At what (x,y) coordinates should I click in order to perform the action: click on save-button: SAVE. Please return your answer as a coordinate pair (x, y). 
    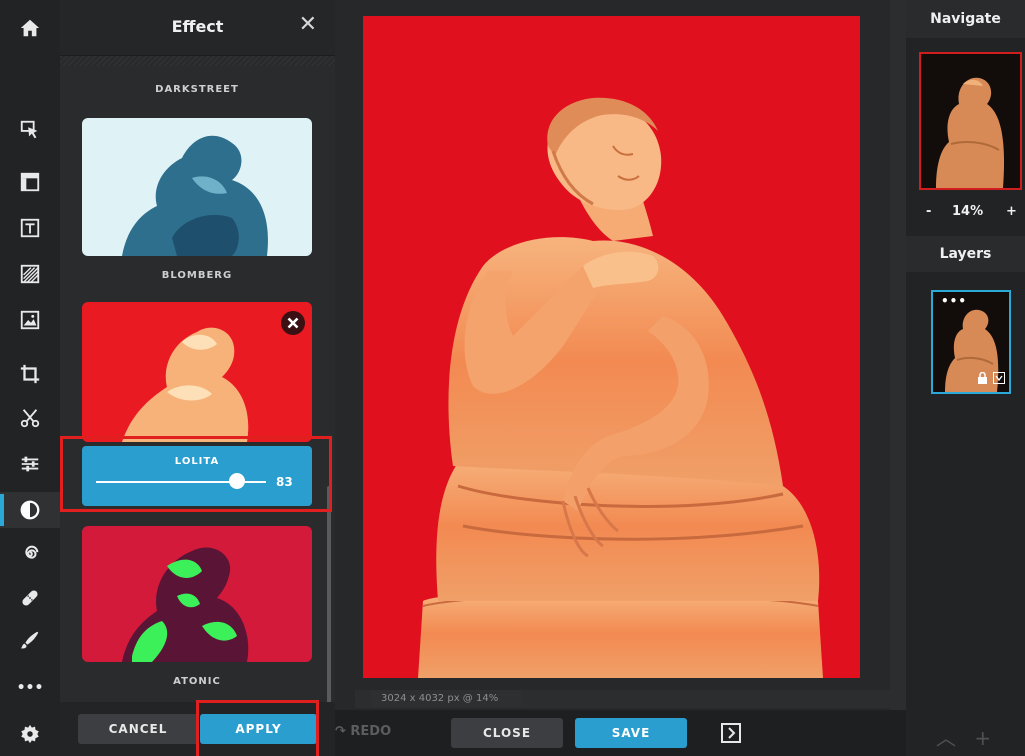
    Looking at the image, I should click on (631, 733).